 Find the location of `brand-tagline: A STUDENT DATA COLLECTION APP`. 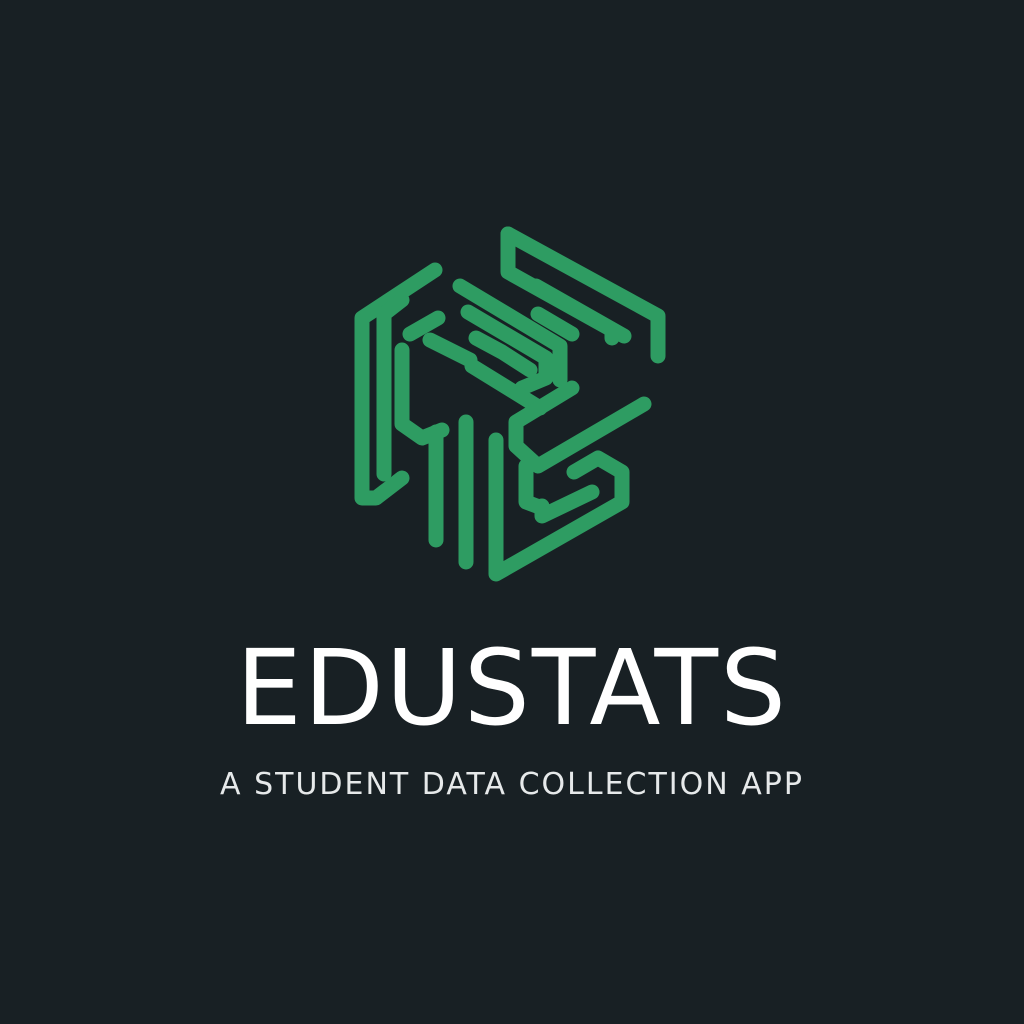

brand-tagline: A STUDENT DATA COLLECTION APP is located at coordinates (512, 784).